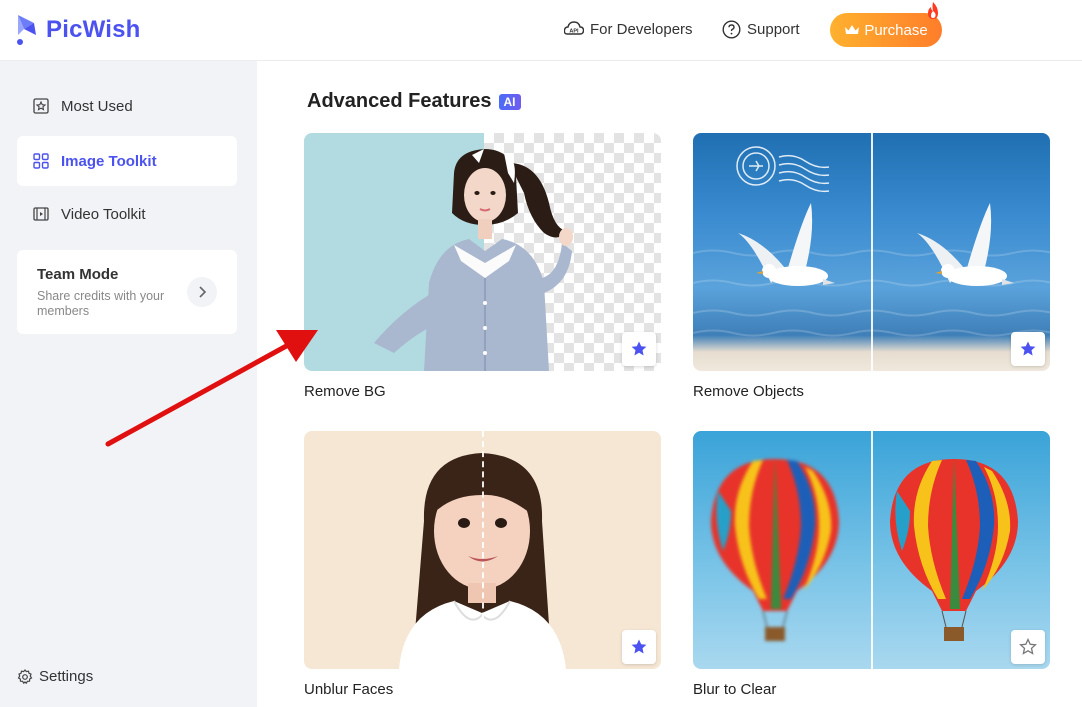 The width and height of the screenshot is (1082, 707). I want to click on ai-badge: AI, so click(509, 101).